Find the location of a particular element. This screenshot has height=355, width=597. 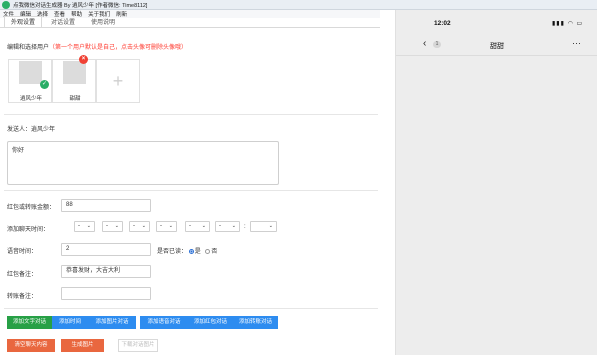

chat-title: 甜甜 is located at coordinates (497, 46).